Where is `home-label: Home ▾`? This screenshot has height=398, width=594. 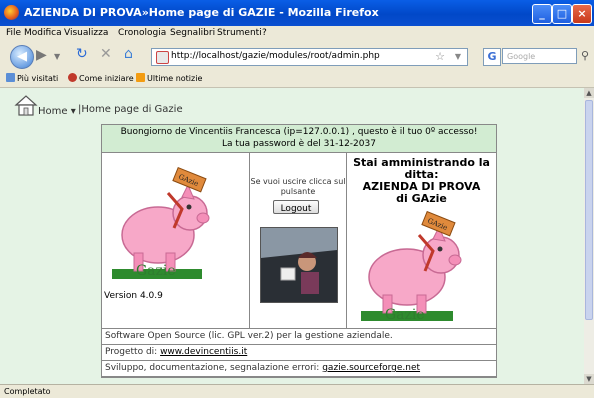
home-label: Home ▾ is located at coordinates (57, 111).